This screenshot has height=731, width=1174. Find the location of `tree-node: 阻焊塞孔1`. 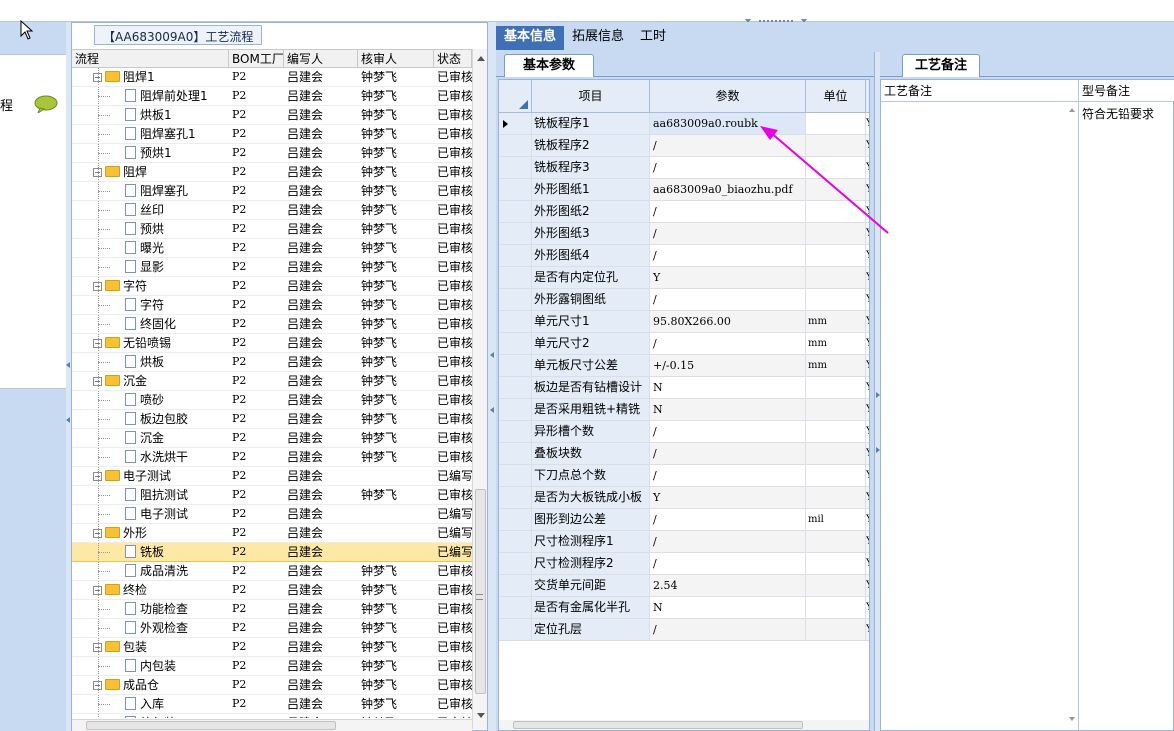

tree-node: 阻焊塞孔1 is located at coordinates (150, 134).